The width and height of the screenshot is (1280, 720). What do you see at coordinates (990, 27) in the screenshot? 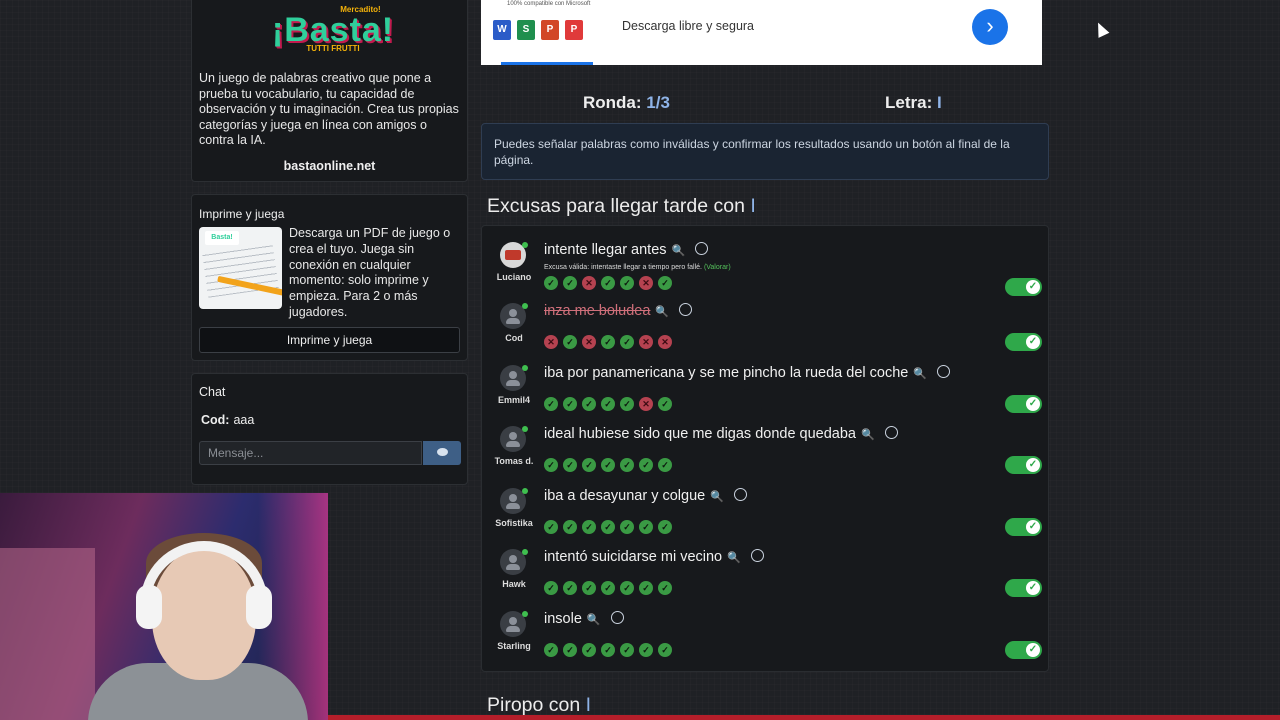
I see `chevron-right-icon: ›` at bounding box center [990, 27].